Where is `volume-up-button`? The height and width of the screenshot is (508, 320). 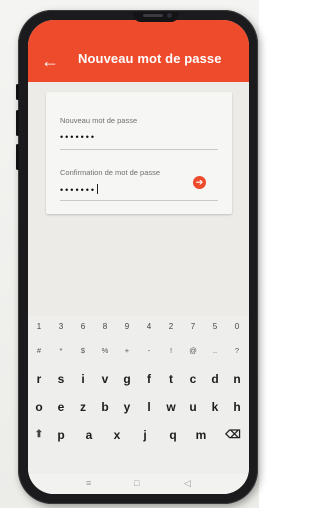 volume-up-button is located at coordinates (17, 123).